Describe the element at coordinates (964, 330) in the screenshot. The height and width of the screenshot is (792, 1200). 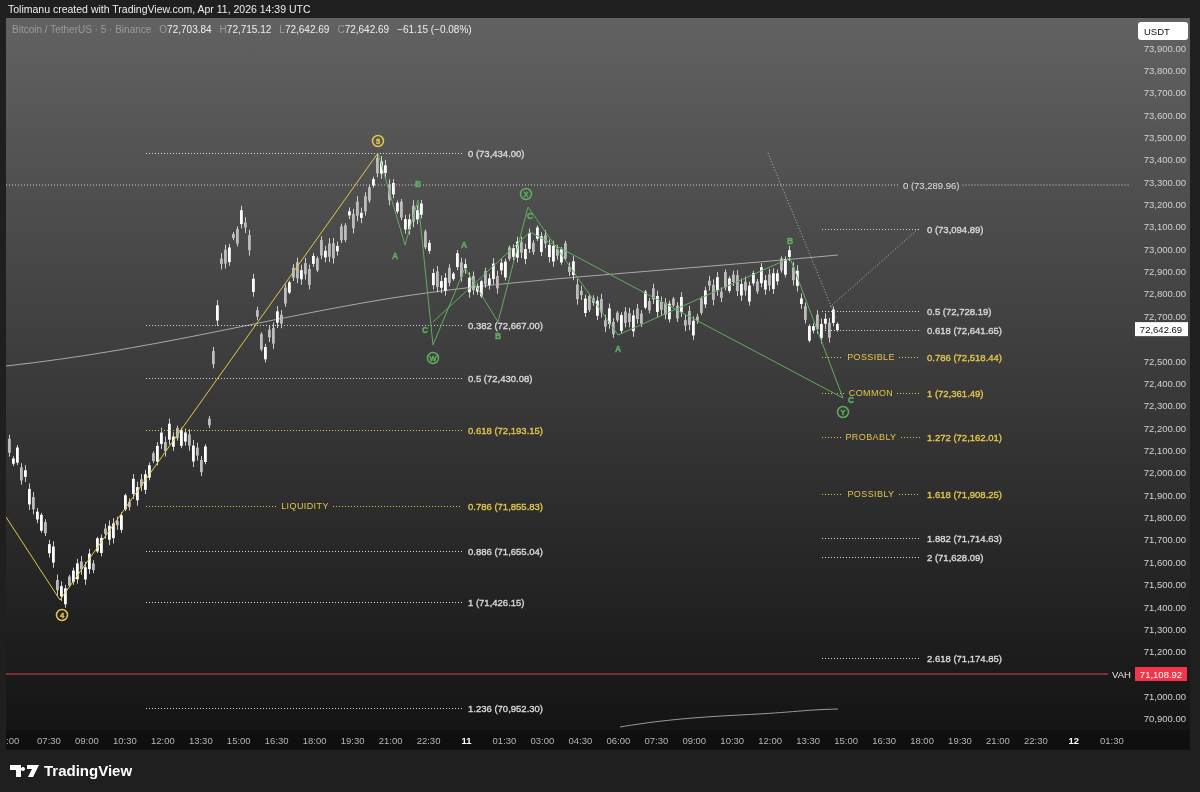
I see `fib-level-label: 0.618 (72,641.65)` at that location.